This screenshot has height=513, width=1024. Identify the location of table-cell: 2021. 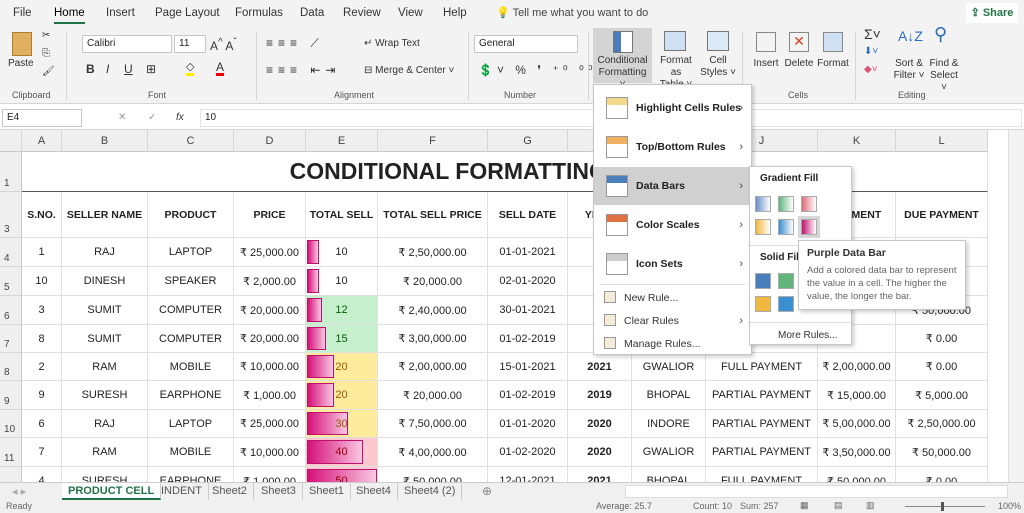
(600, 474).